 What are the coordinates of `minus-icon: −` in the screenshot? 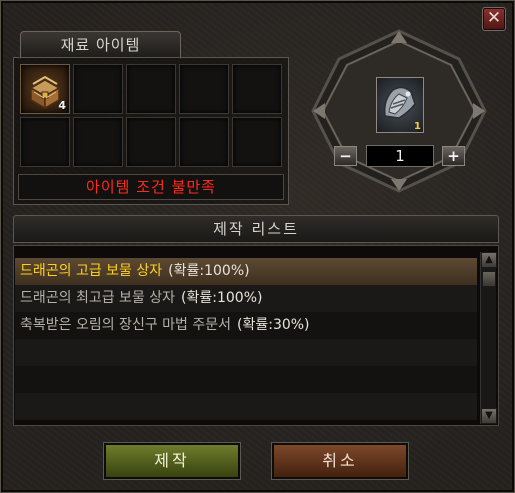 It's located at (345, 156).